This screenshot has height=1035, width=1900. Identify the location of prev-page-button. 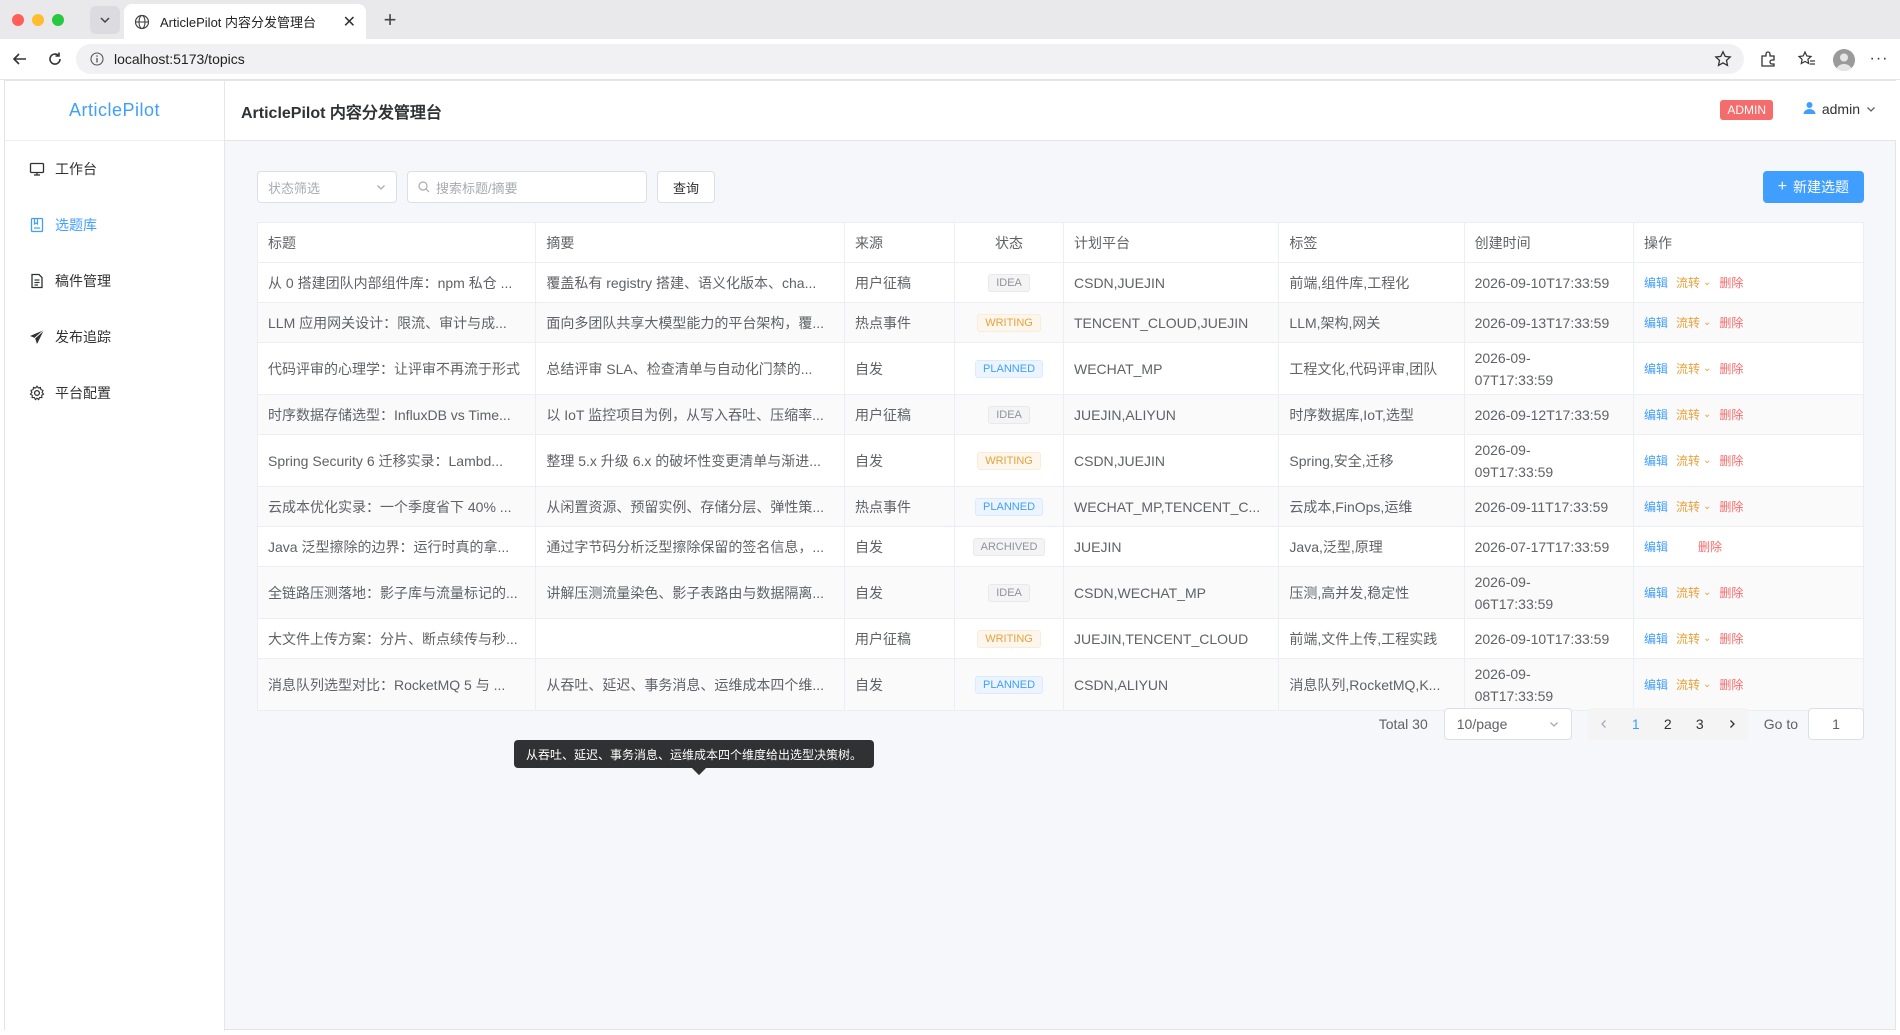
(1604, 724).